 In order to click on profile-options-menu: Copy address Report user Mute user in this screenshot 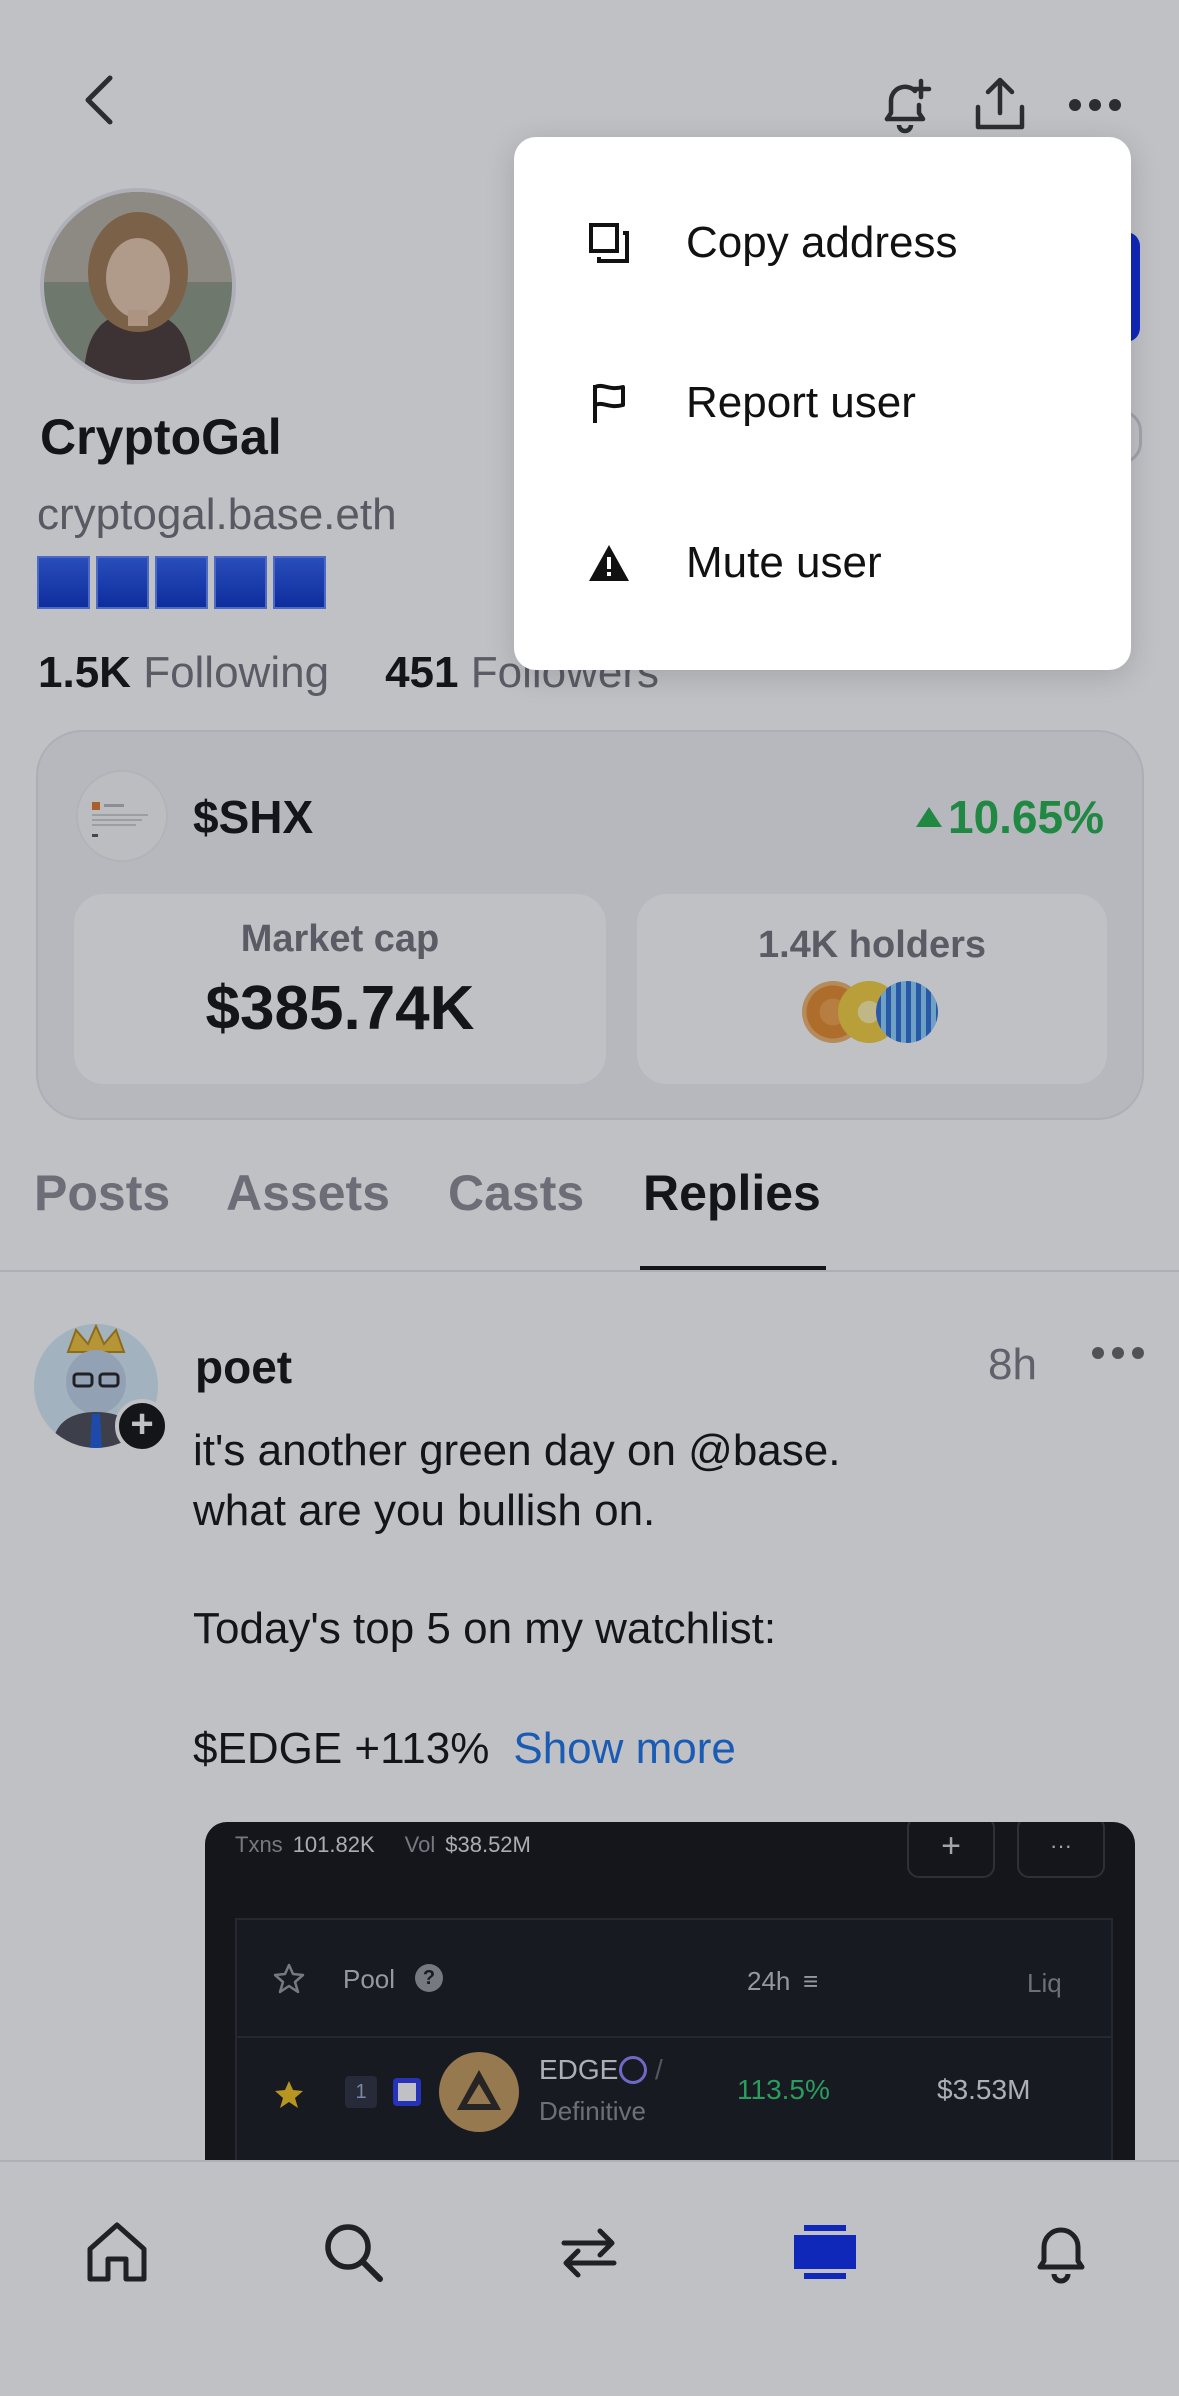, I will do `click(822, 403)`.